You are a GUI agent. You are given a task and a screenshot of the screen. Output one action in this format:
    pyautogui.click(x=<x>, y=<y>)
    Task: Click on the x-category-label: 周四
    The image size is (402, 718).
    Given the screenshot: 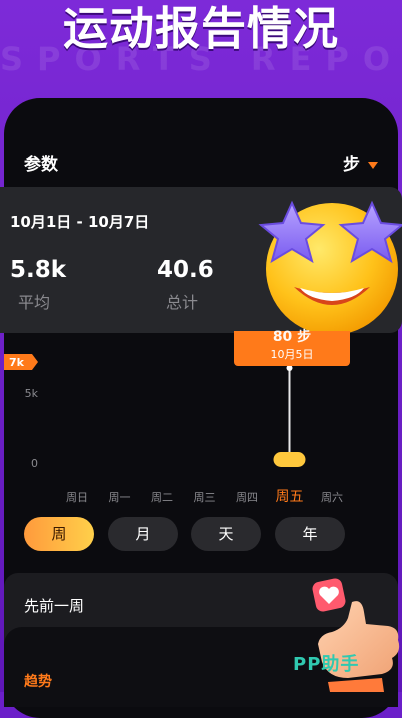 What is the action you would take?
    pyautogui.click(x=247, y=497)
    